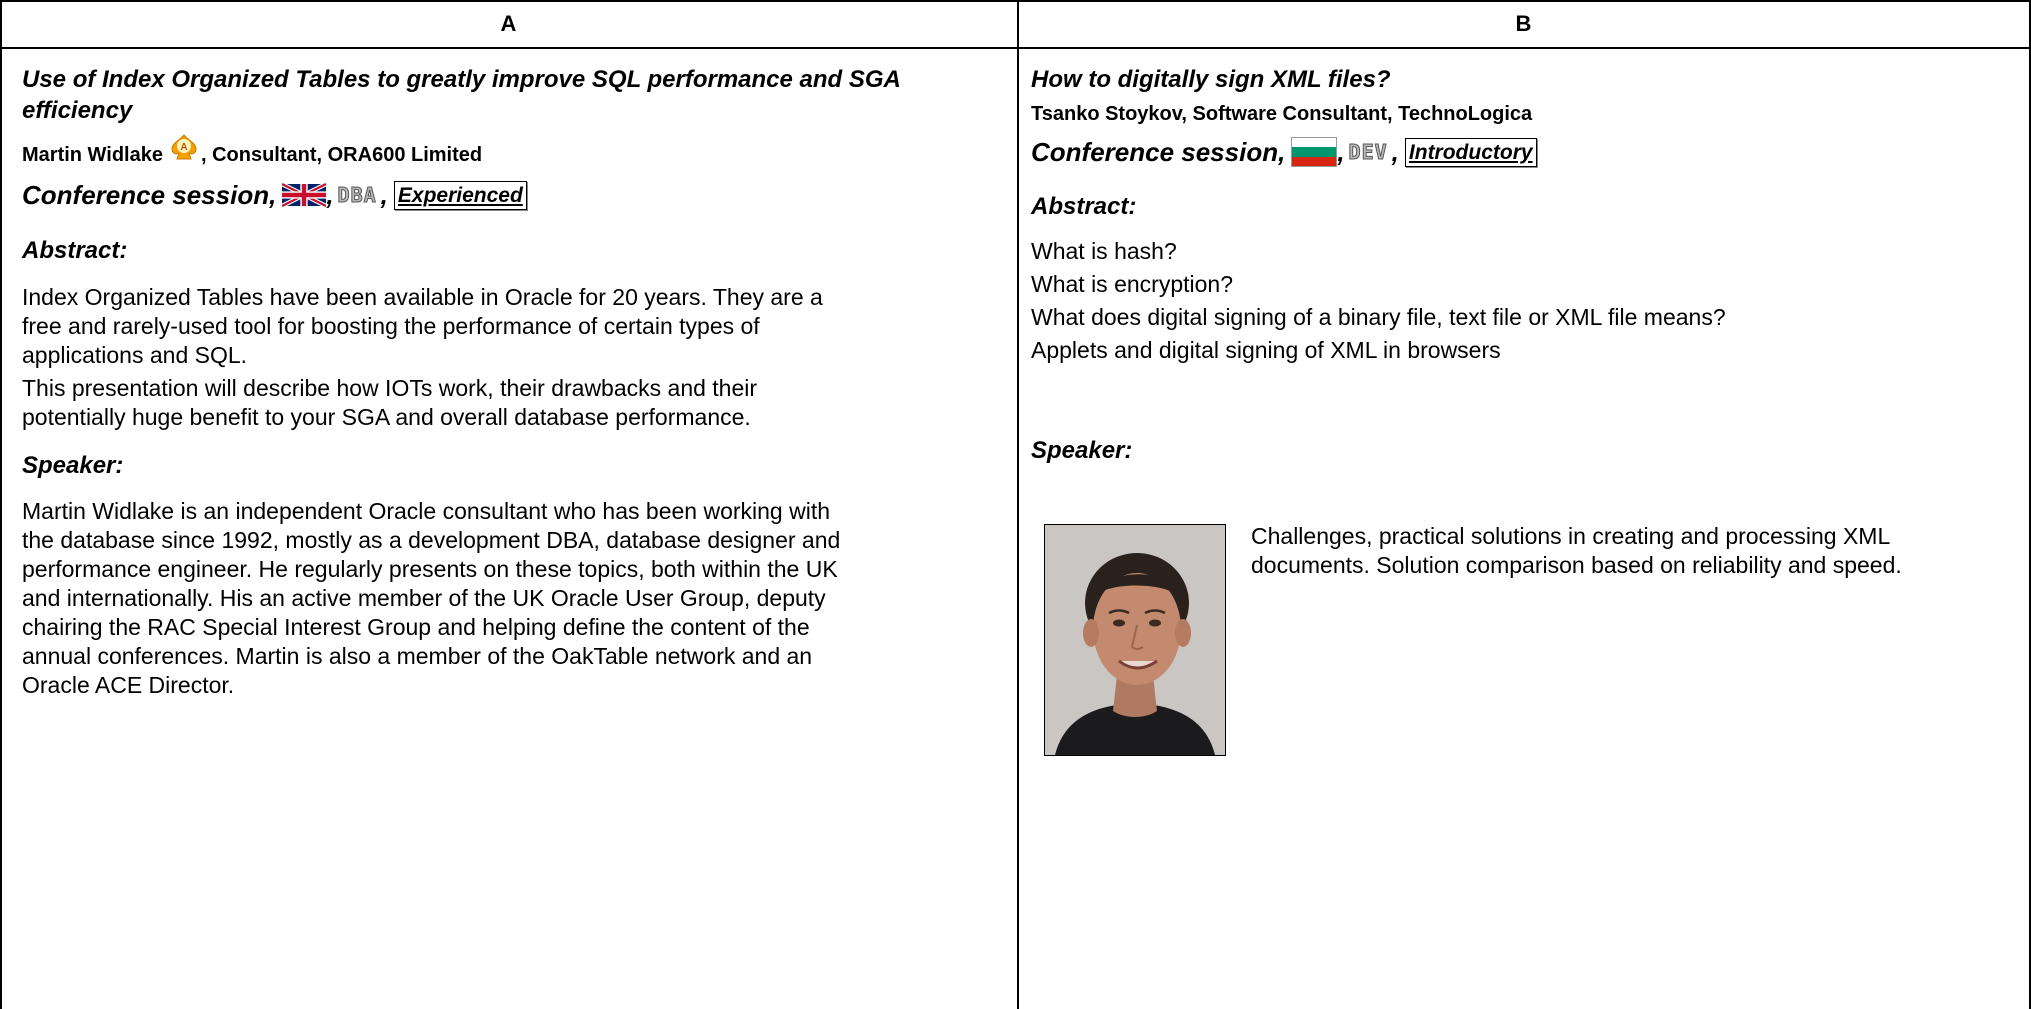 The width and height of the screenshot is (2031, 1009). I want to click on session-a-speaker-name: Martin Widlake, so click(92, 154).